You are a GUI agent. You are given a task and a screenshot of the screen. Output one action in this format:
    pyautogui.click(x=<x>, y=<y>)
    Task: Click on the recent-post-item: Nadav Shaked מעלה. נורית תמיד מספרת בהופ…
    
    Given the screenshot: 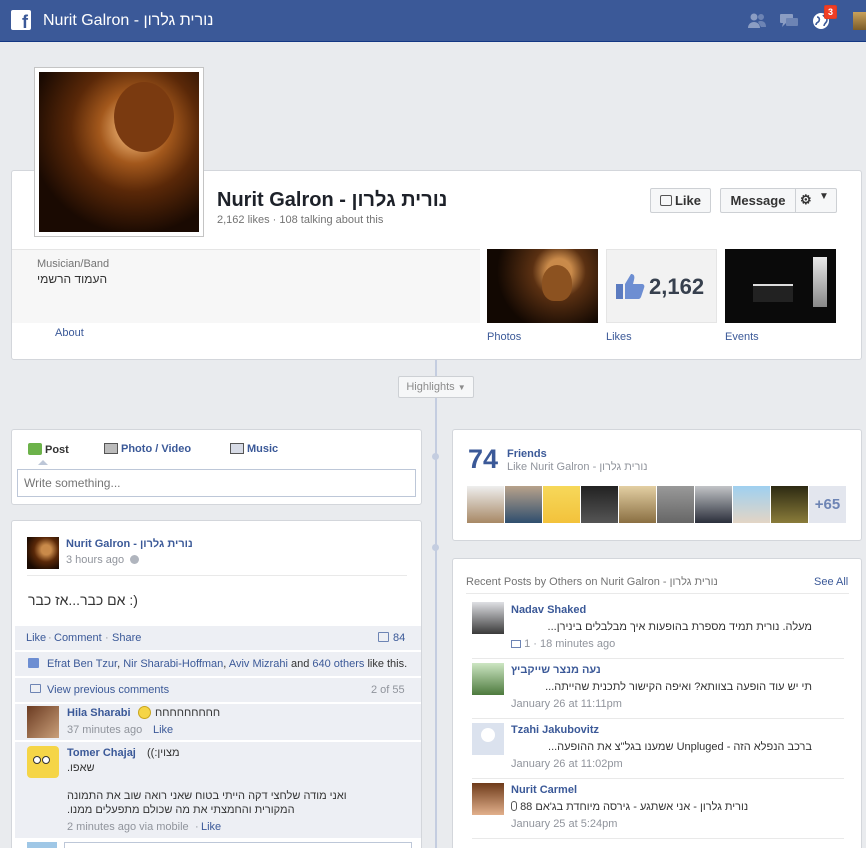 What is the action you would take?
    pyautogui.click(x=658, y=629)
    